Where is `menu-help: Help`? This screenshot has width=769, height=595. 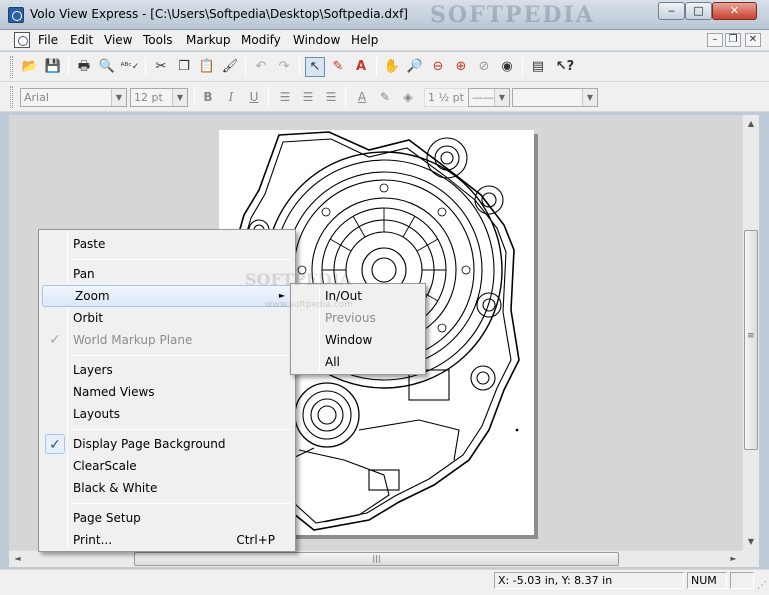
menu-help: Help is located at coordinates (364, 40).